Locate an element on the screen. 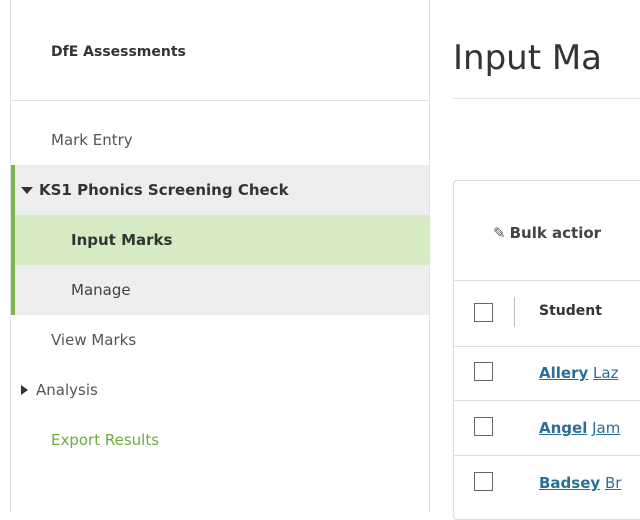 Image resolution: width=640 pixels, height=520 pixels. sidebar-divider is located at coordinates (220, 100).